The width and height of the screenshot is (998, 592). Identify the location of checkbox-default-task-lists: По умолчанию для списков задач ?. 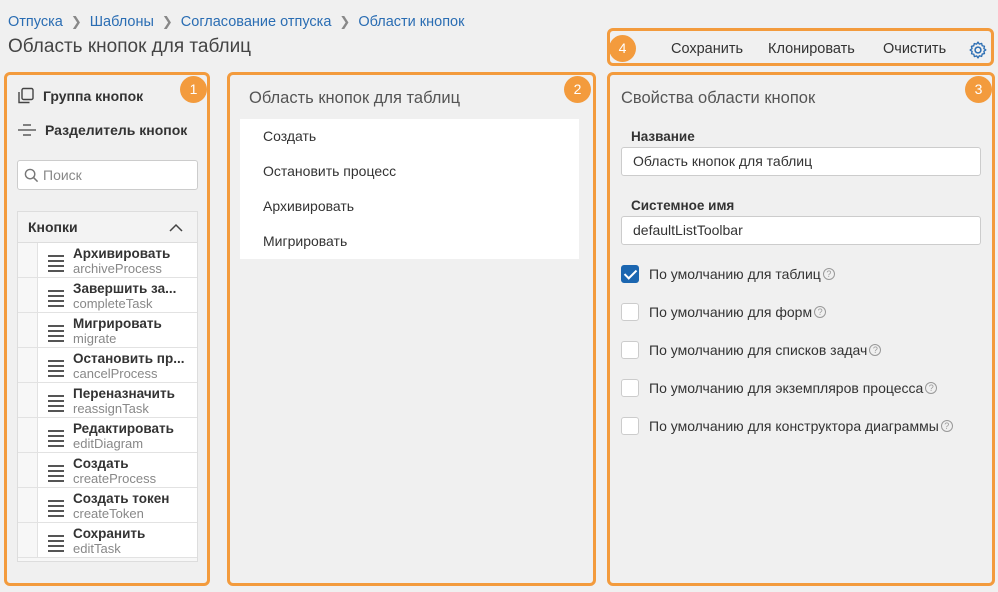
(751, 350).